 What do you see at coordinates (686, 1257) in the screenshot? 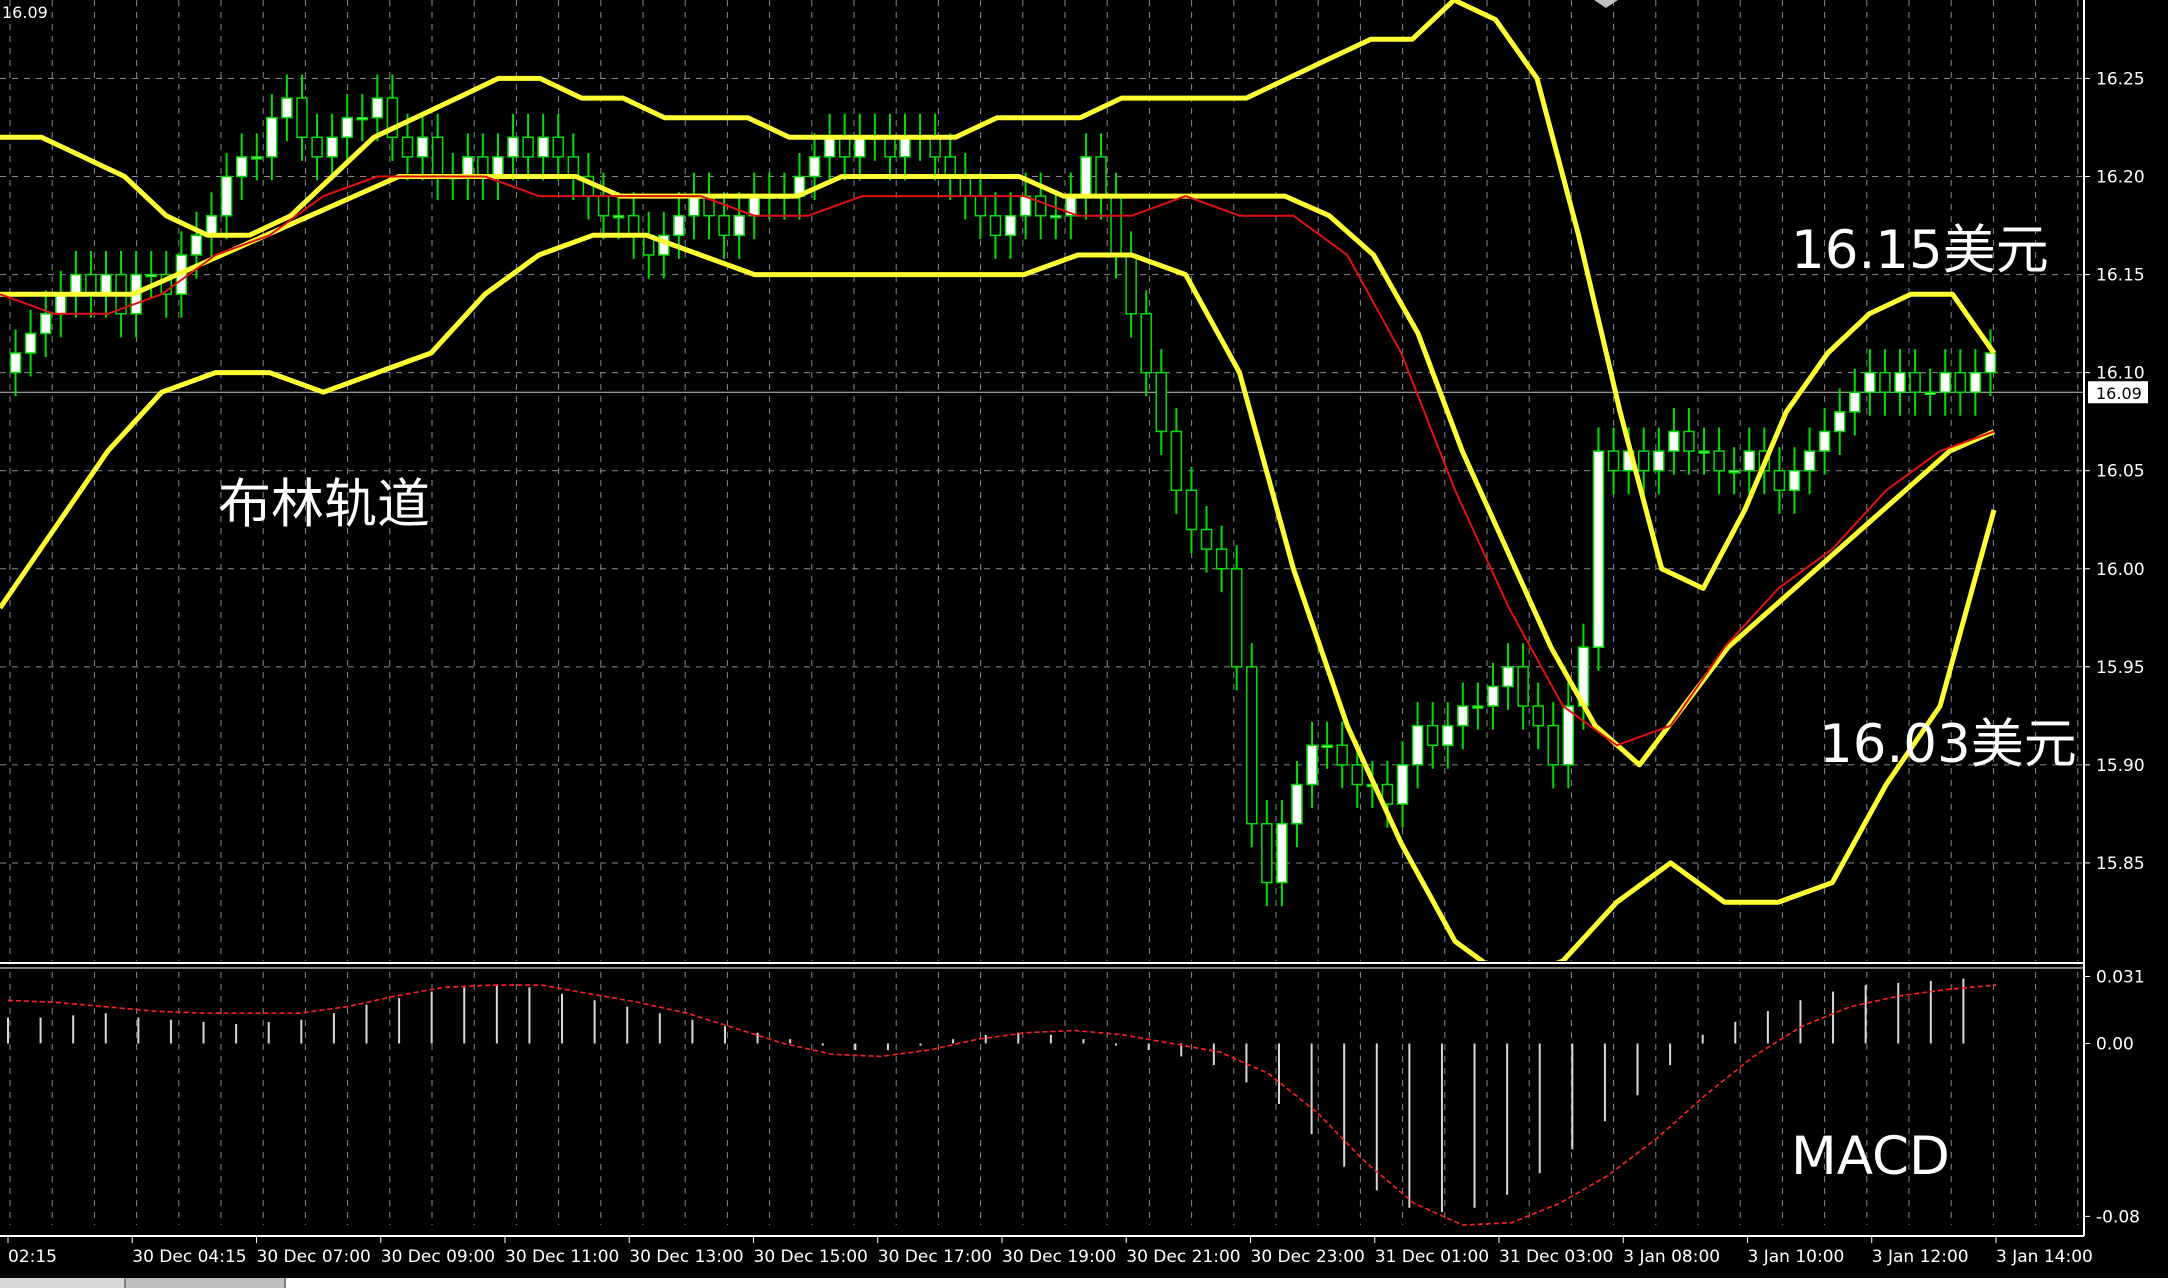
I see `time-tick-label: 30 Dec 13:00` at bounding box center [686, 1257].